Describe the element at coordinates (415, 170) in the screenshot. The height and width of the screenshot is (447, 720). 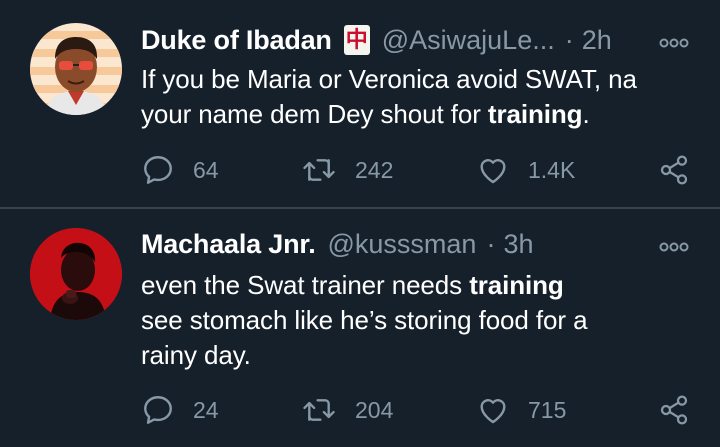
I see `tweet-actions: 64 242 1.4K` at that location.